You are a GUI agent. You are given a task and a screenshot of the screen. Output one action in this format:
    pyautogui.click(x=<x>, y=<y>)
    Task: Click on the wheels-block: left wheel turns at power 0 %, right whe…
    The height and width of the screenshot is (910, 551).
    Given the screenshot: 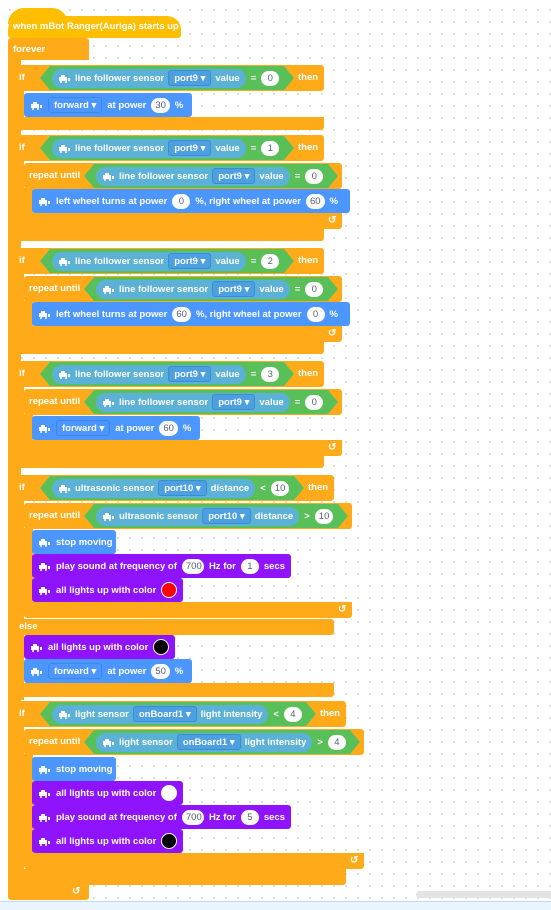 What is the action you would take?
    pyautogui.click(x=191, y=201)
    